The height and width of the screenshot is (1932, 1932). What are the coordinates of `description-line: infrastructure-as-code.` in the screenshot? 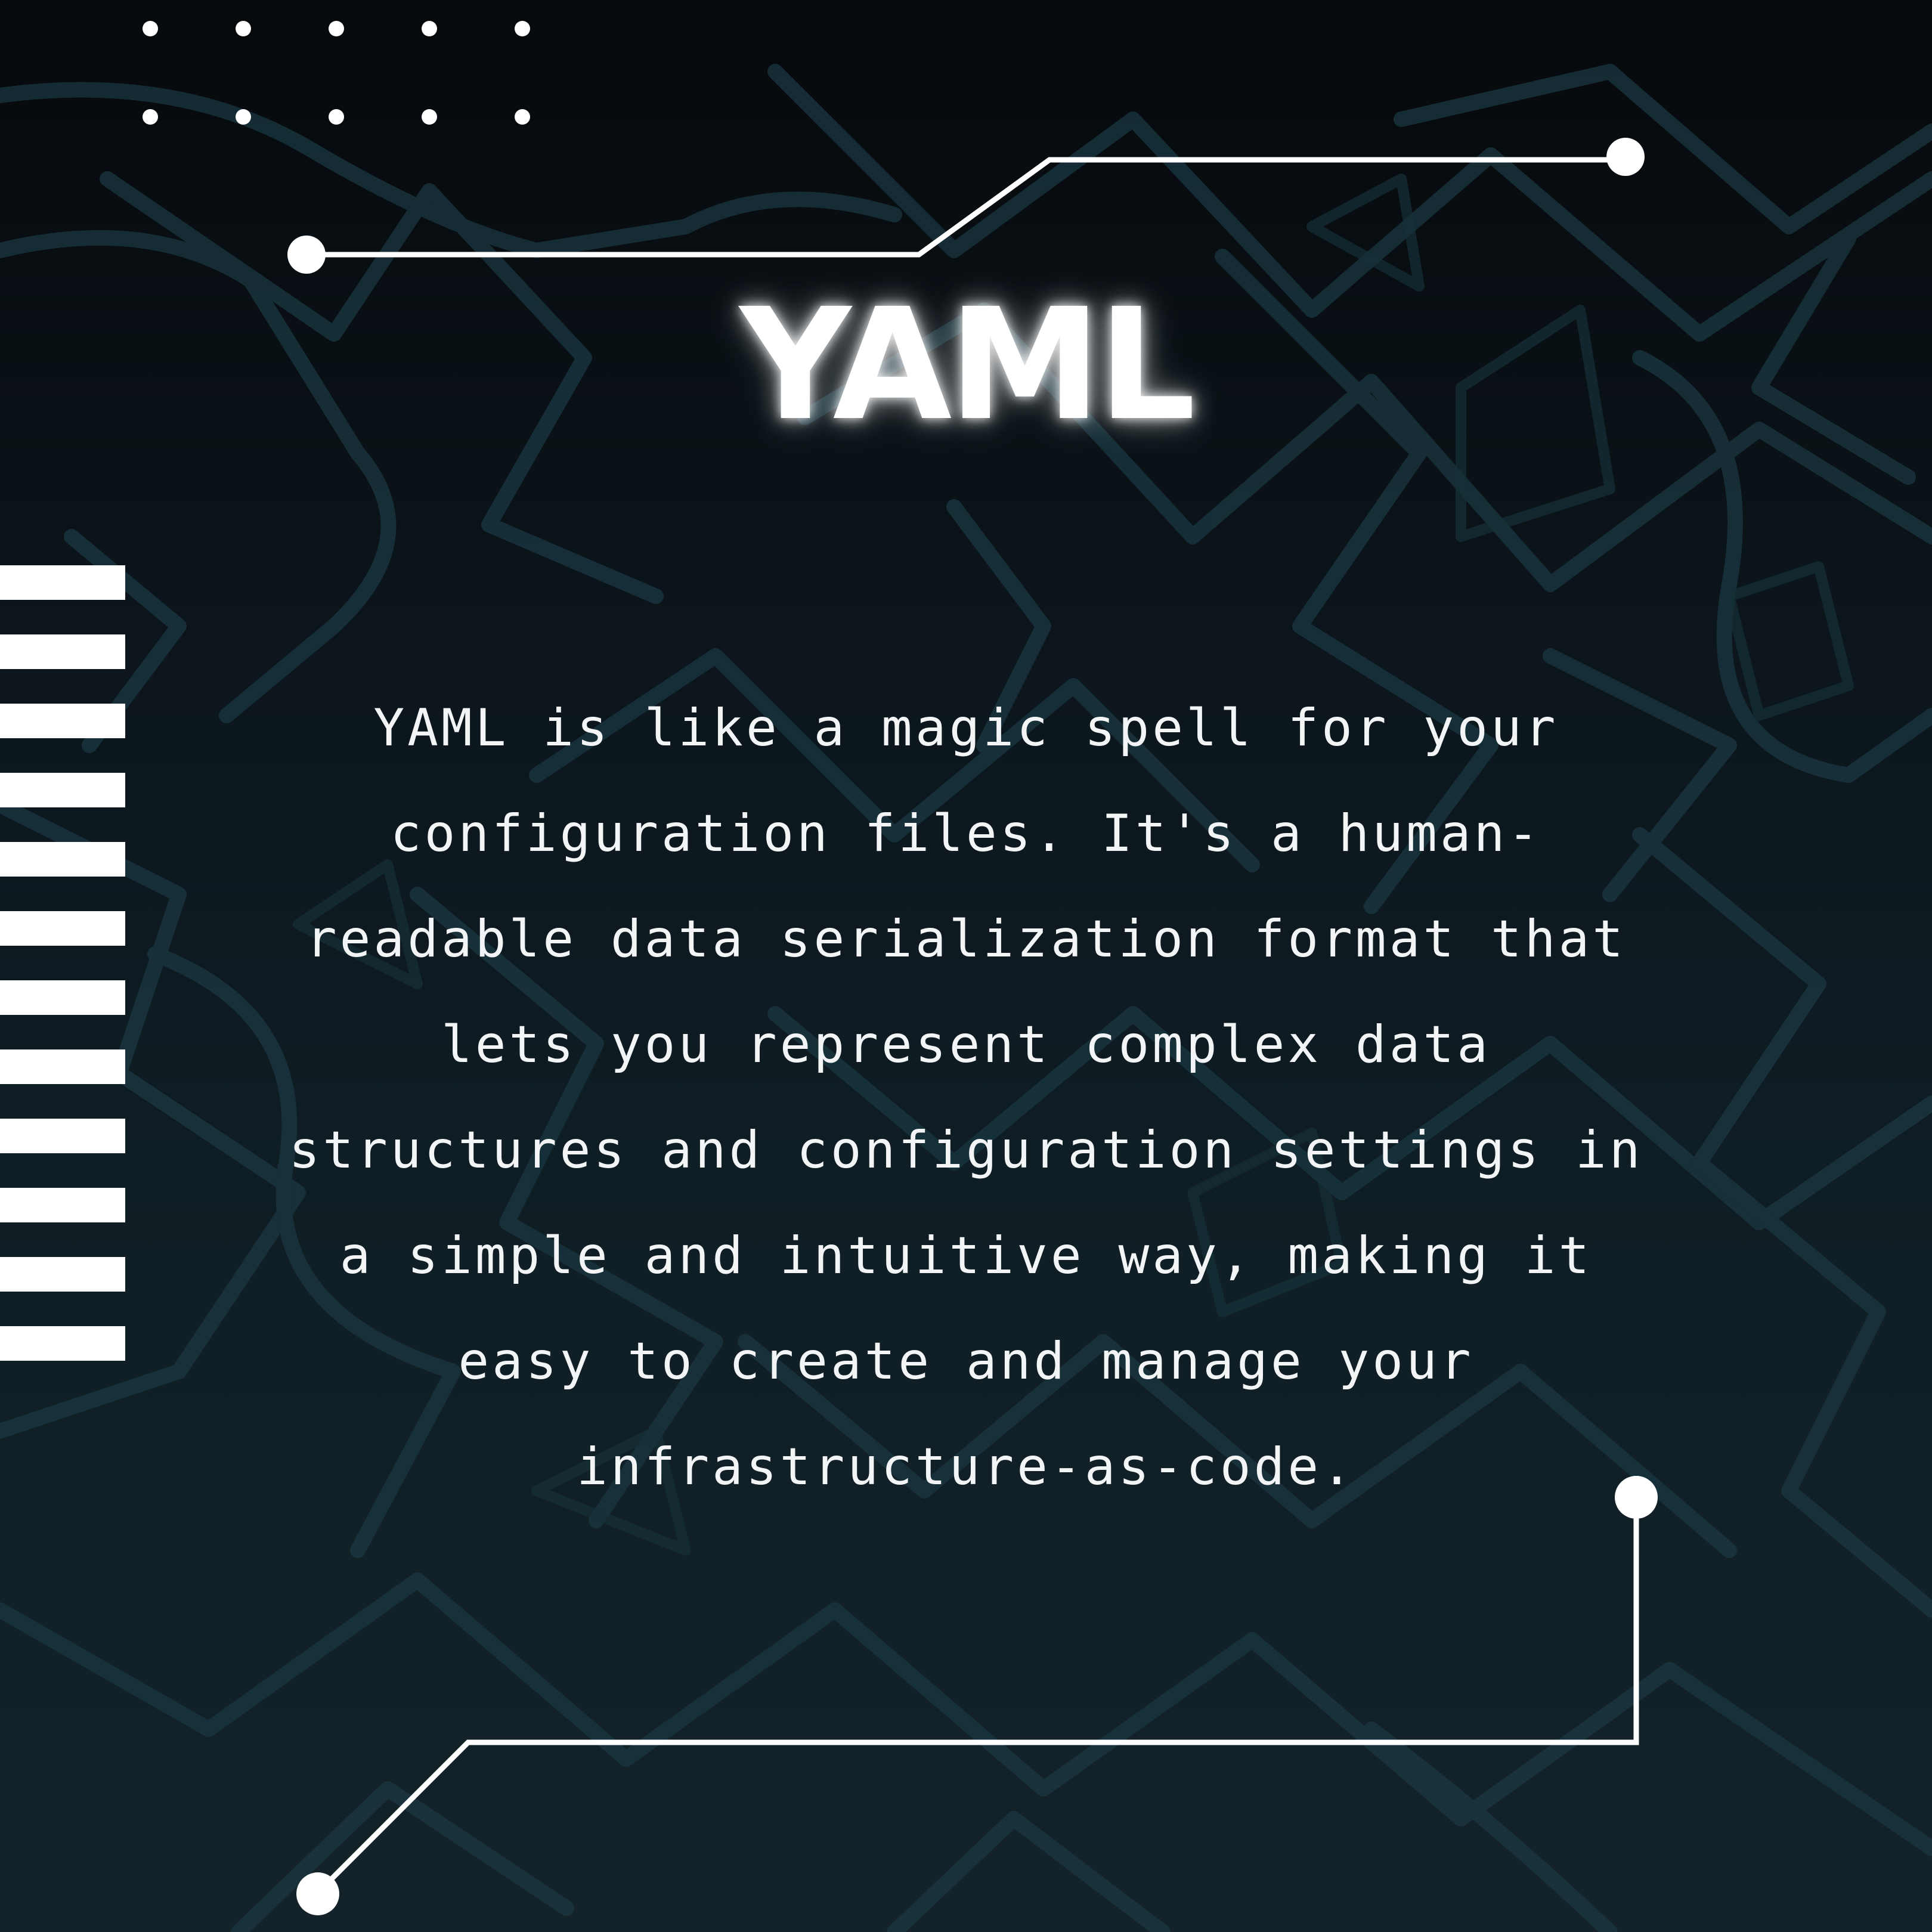 It's located at (966, 1467).